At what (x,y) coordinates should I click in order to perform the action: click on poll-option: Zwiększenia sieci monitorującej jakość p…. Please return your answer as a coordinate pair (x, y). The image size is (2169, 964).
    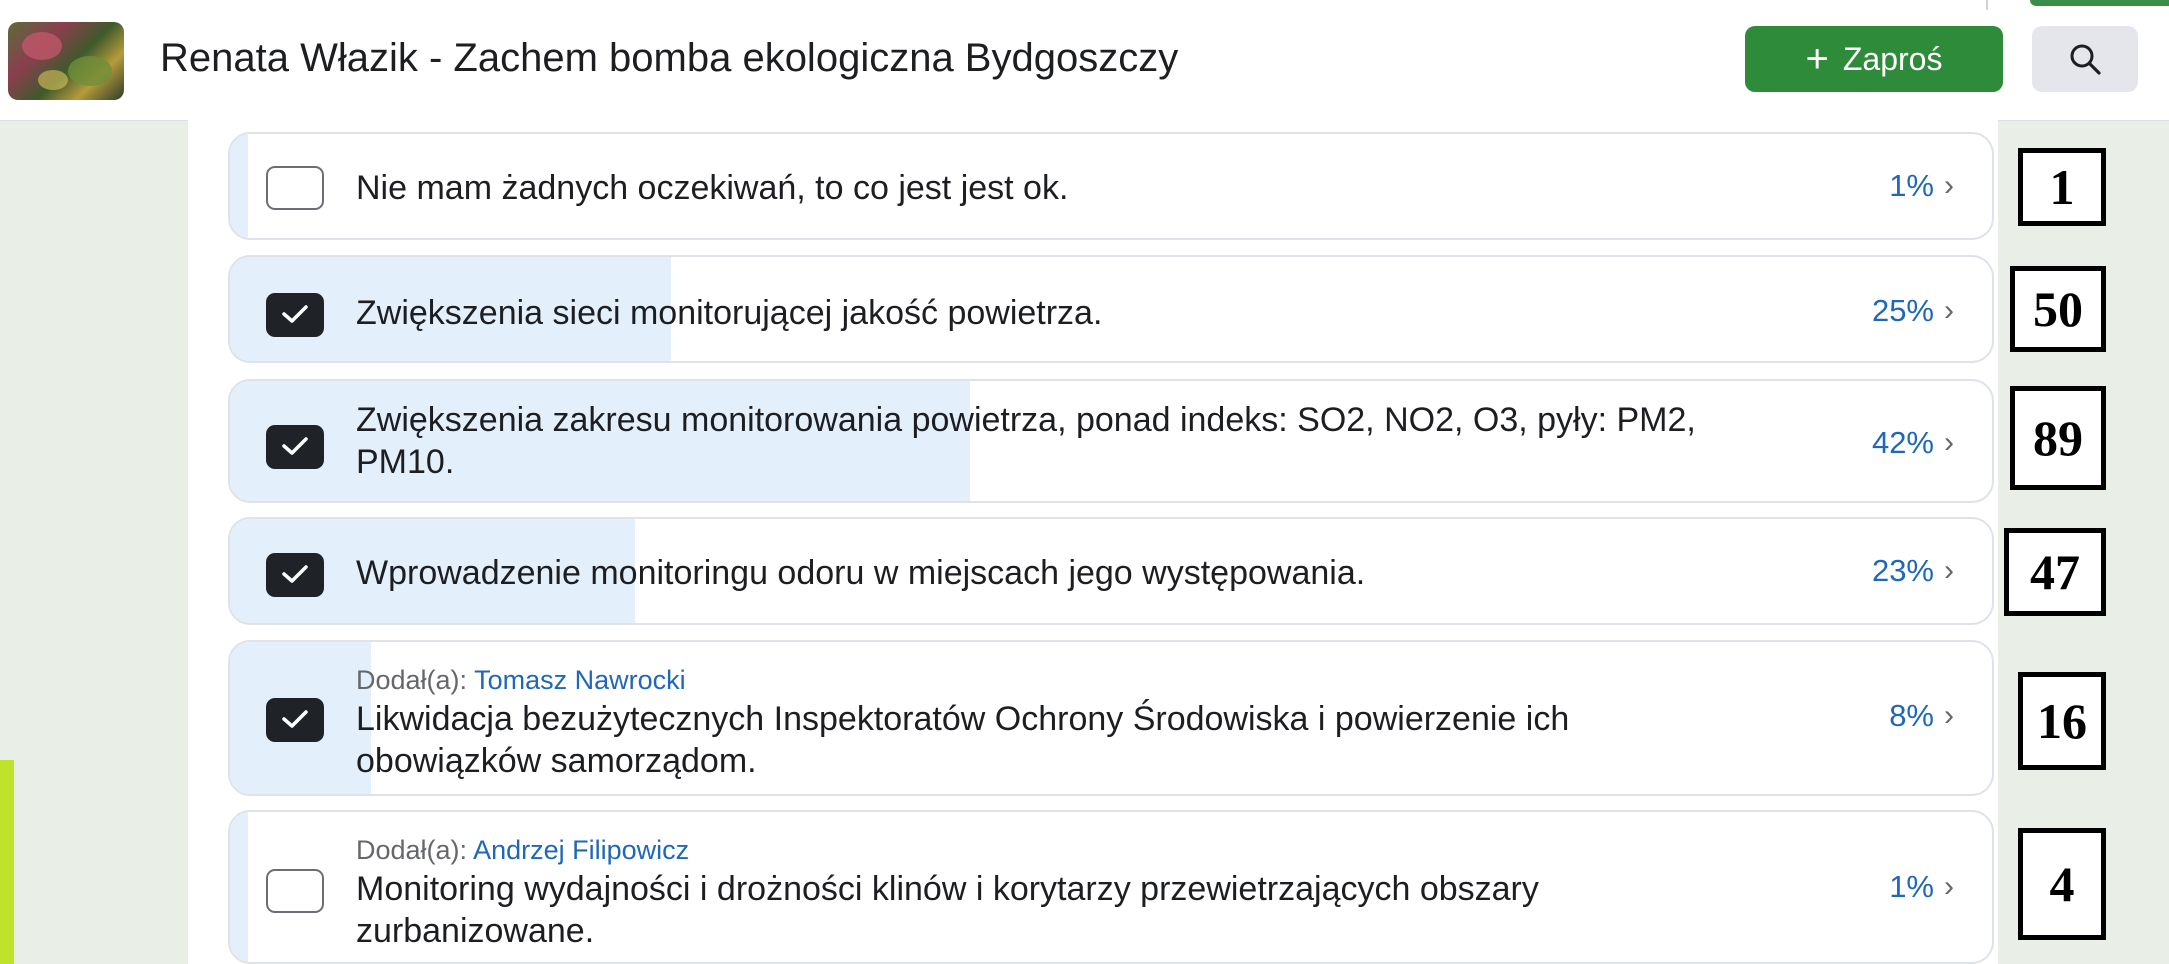
    Looking at the image, I should click on (1111, 309).